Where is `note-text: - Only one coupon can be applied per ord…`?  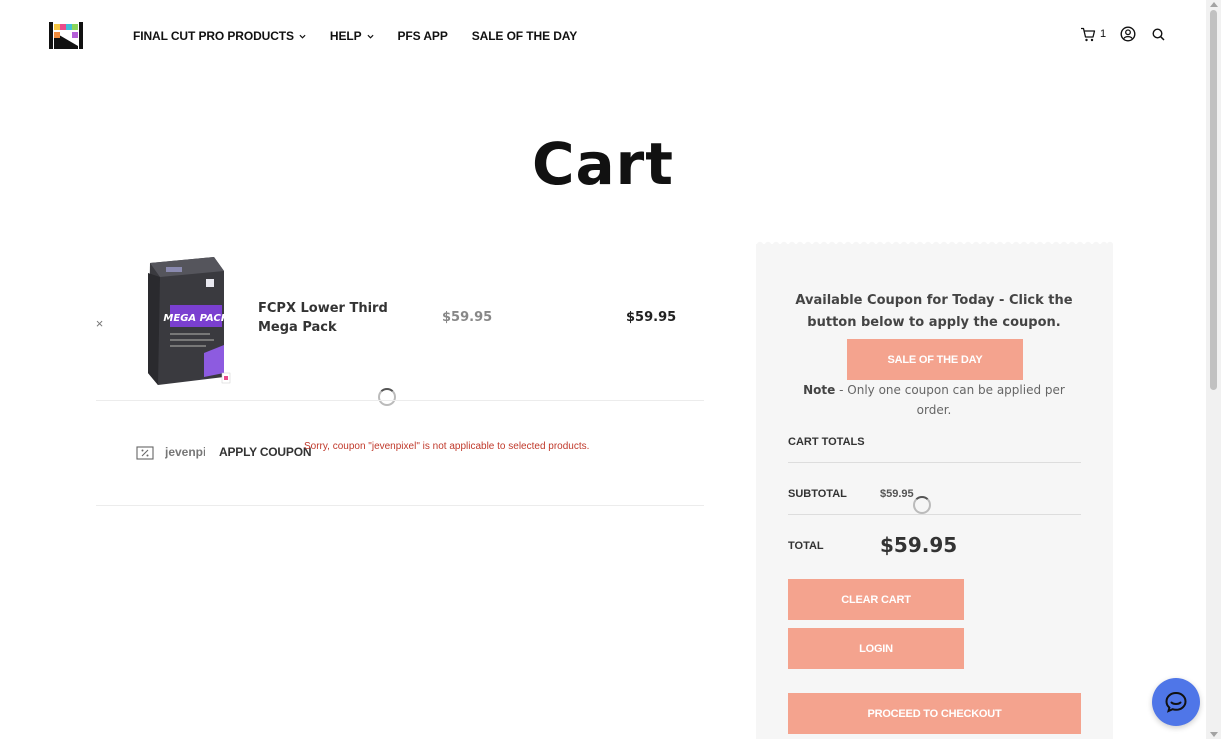 note-text: - Only one coupon can be applied per ord… is located at coordinates (950, 400).